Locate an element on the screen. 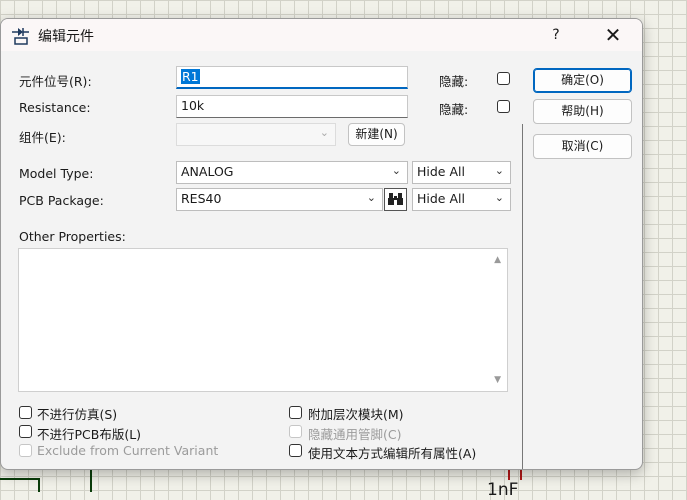 This screenshot has width=687, height=500. pcb-package-visibility-value: Hide All is located at coordinates (441, 198).